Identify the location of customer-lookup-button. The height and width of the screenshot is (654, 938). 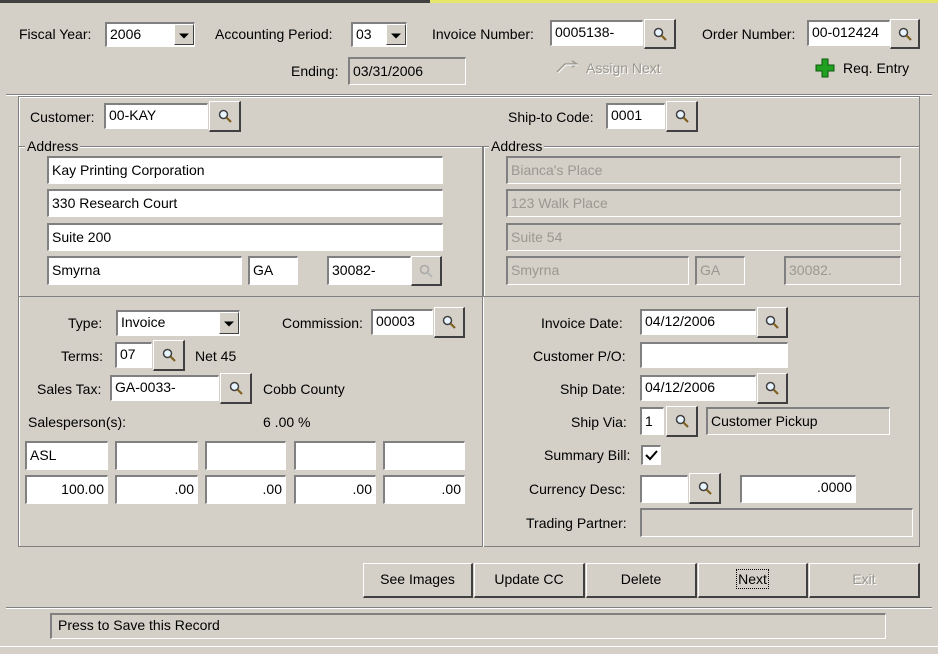
(225, 116).